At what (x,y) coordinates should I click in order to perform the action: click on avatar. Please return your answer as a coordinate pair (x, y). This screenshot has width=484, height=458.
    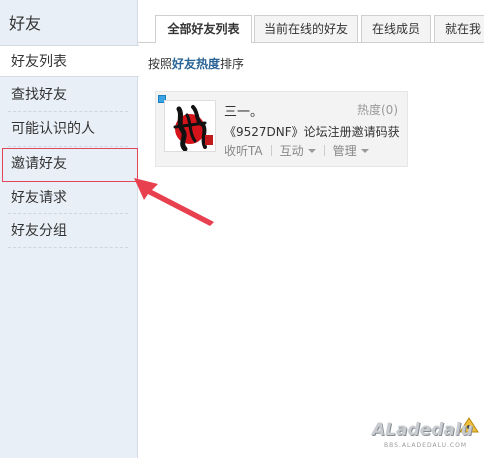
    Looking at the image, I should click on (190, 126).